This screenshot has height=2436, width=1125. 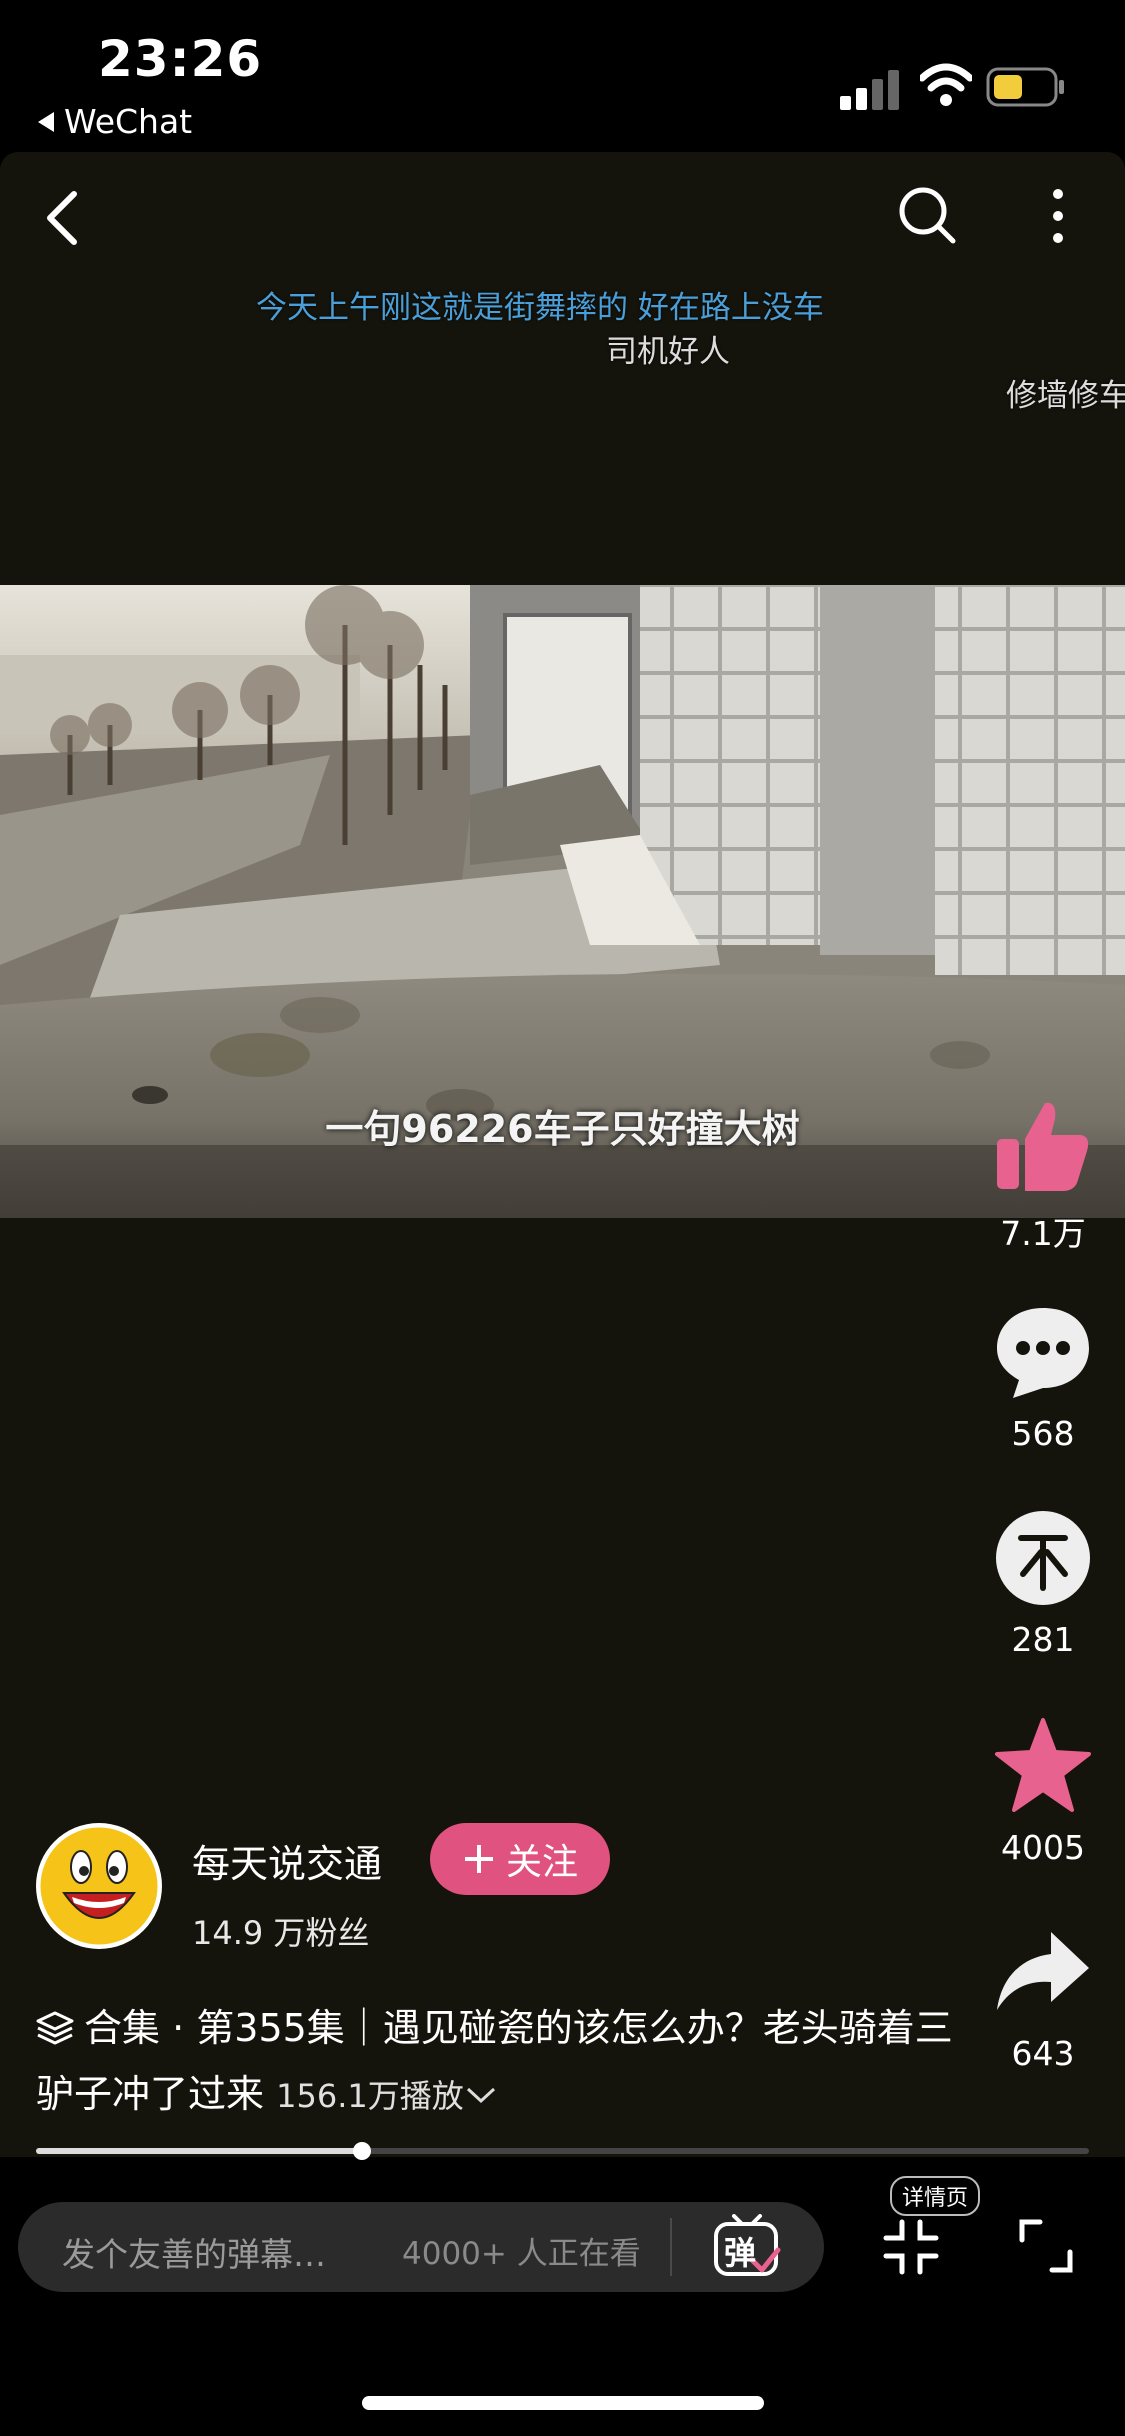 What do you see at coordinates (1043, 1353) in the screenshot?
I see `comment-bubble-icon` at bounding box center [1043, 1353].